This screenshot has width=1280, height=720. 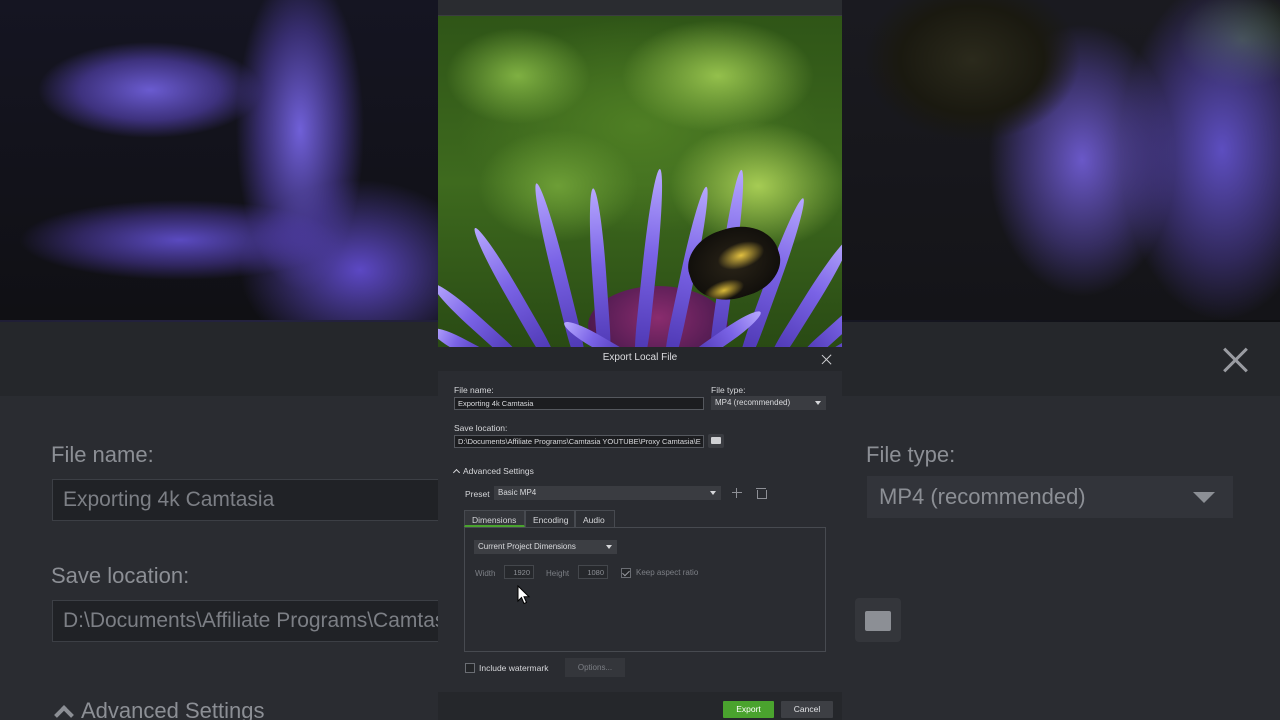 I want to click on file-name-label: File name:, so click(x=474, y=390).